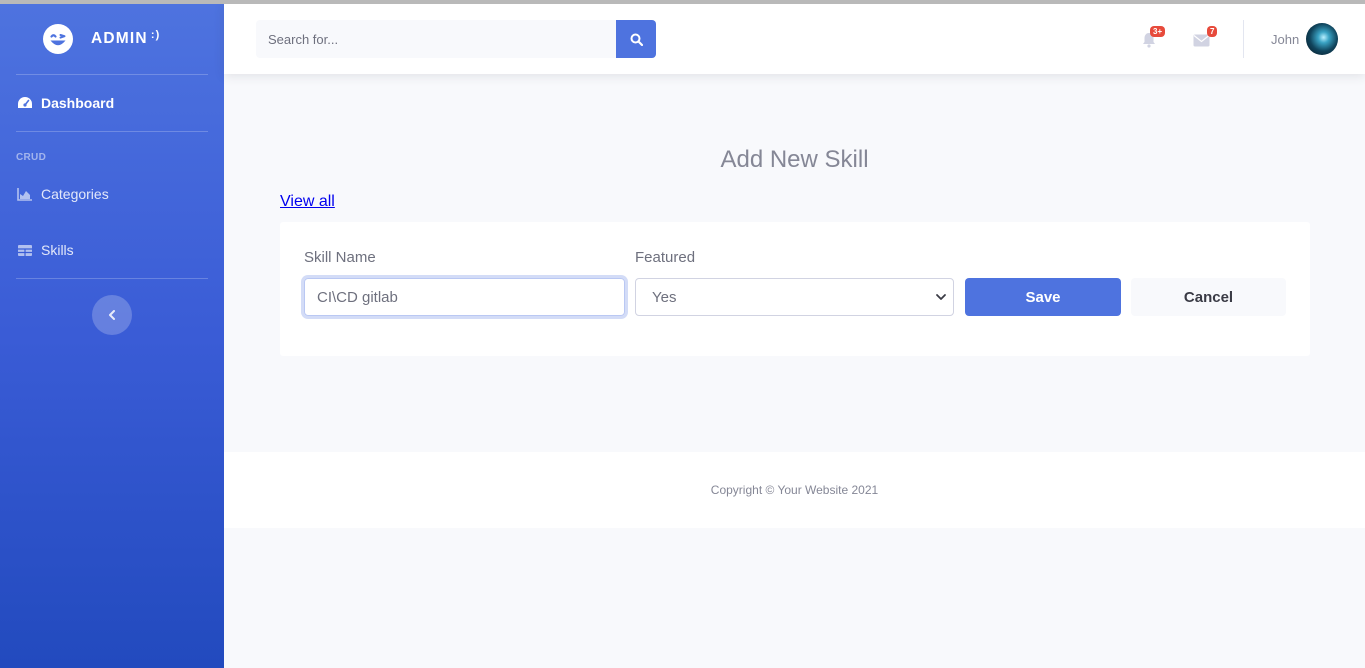  What do you see at coordinates (1243, 39) in the screenshot?
I see `topbar-divider` at bounding box center [1243, 39].